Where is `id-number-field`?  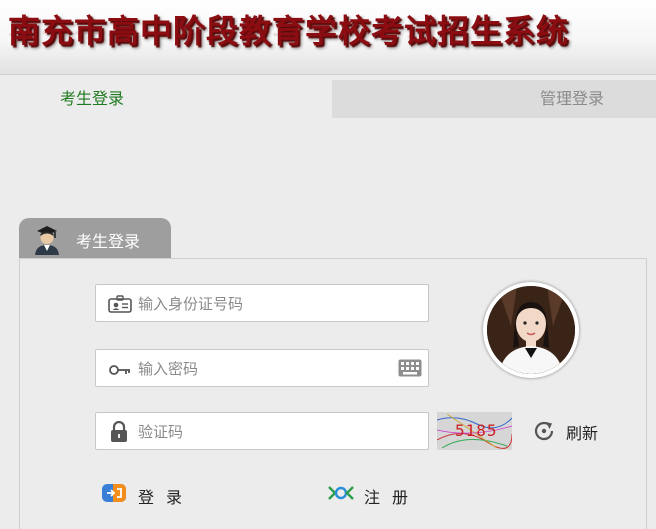 id-number-field is located at coordinates (262, 303).